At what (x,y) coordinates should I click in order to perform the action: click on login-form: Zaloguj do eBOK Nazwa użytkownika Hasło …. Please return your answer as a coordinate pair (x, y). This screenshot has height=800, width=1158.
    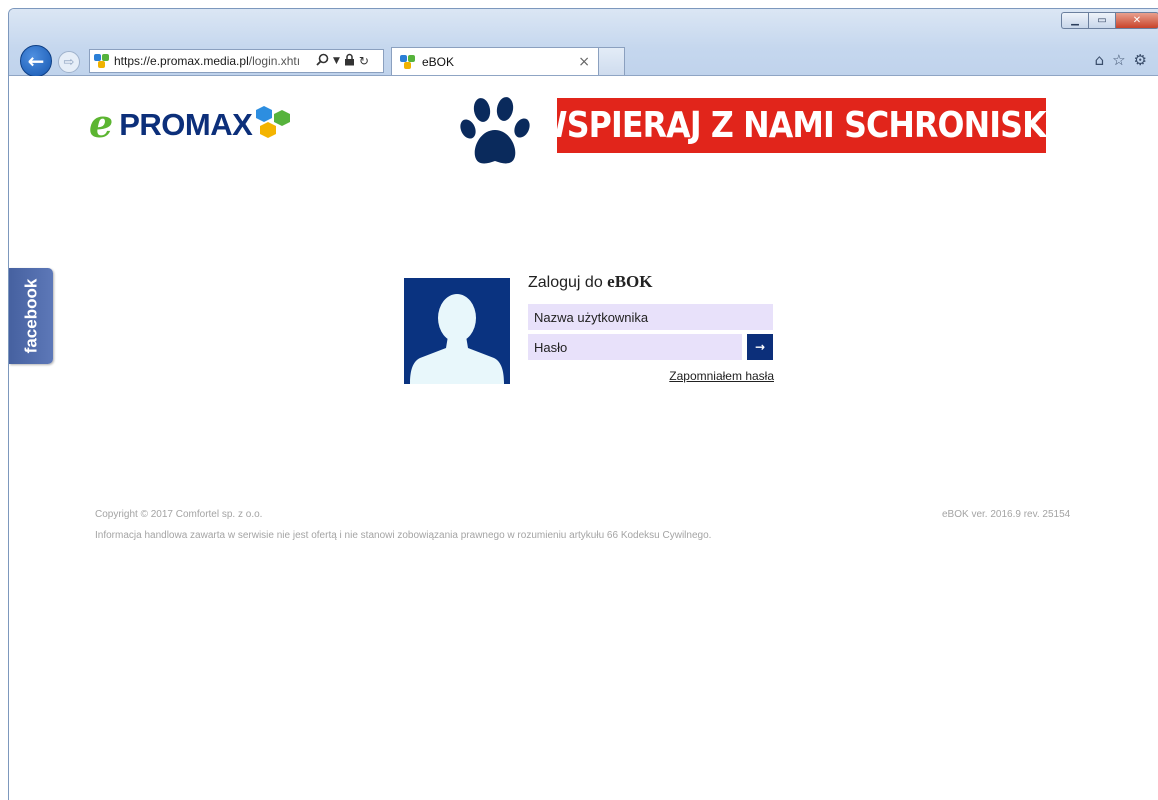
    Looking at the image, I should click on (651, 327).